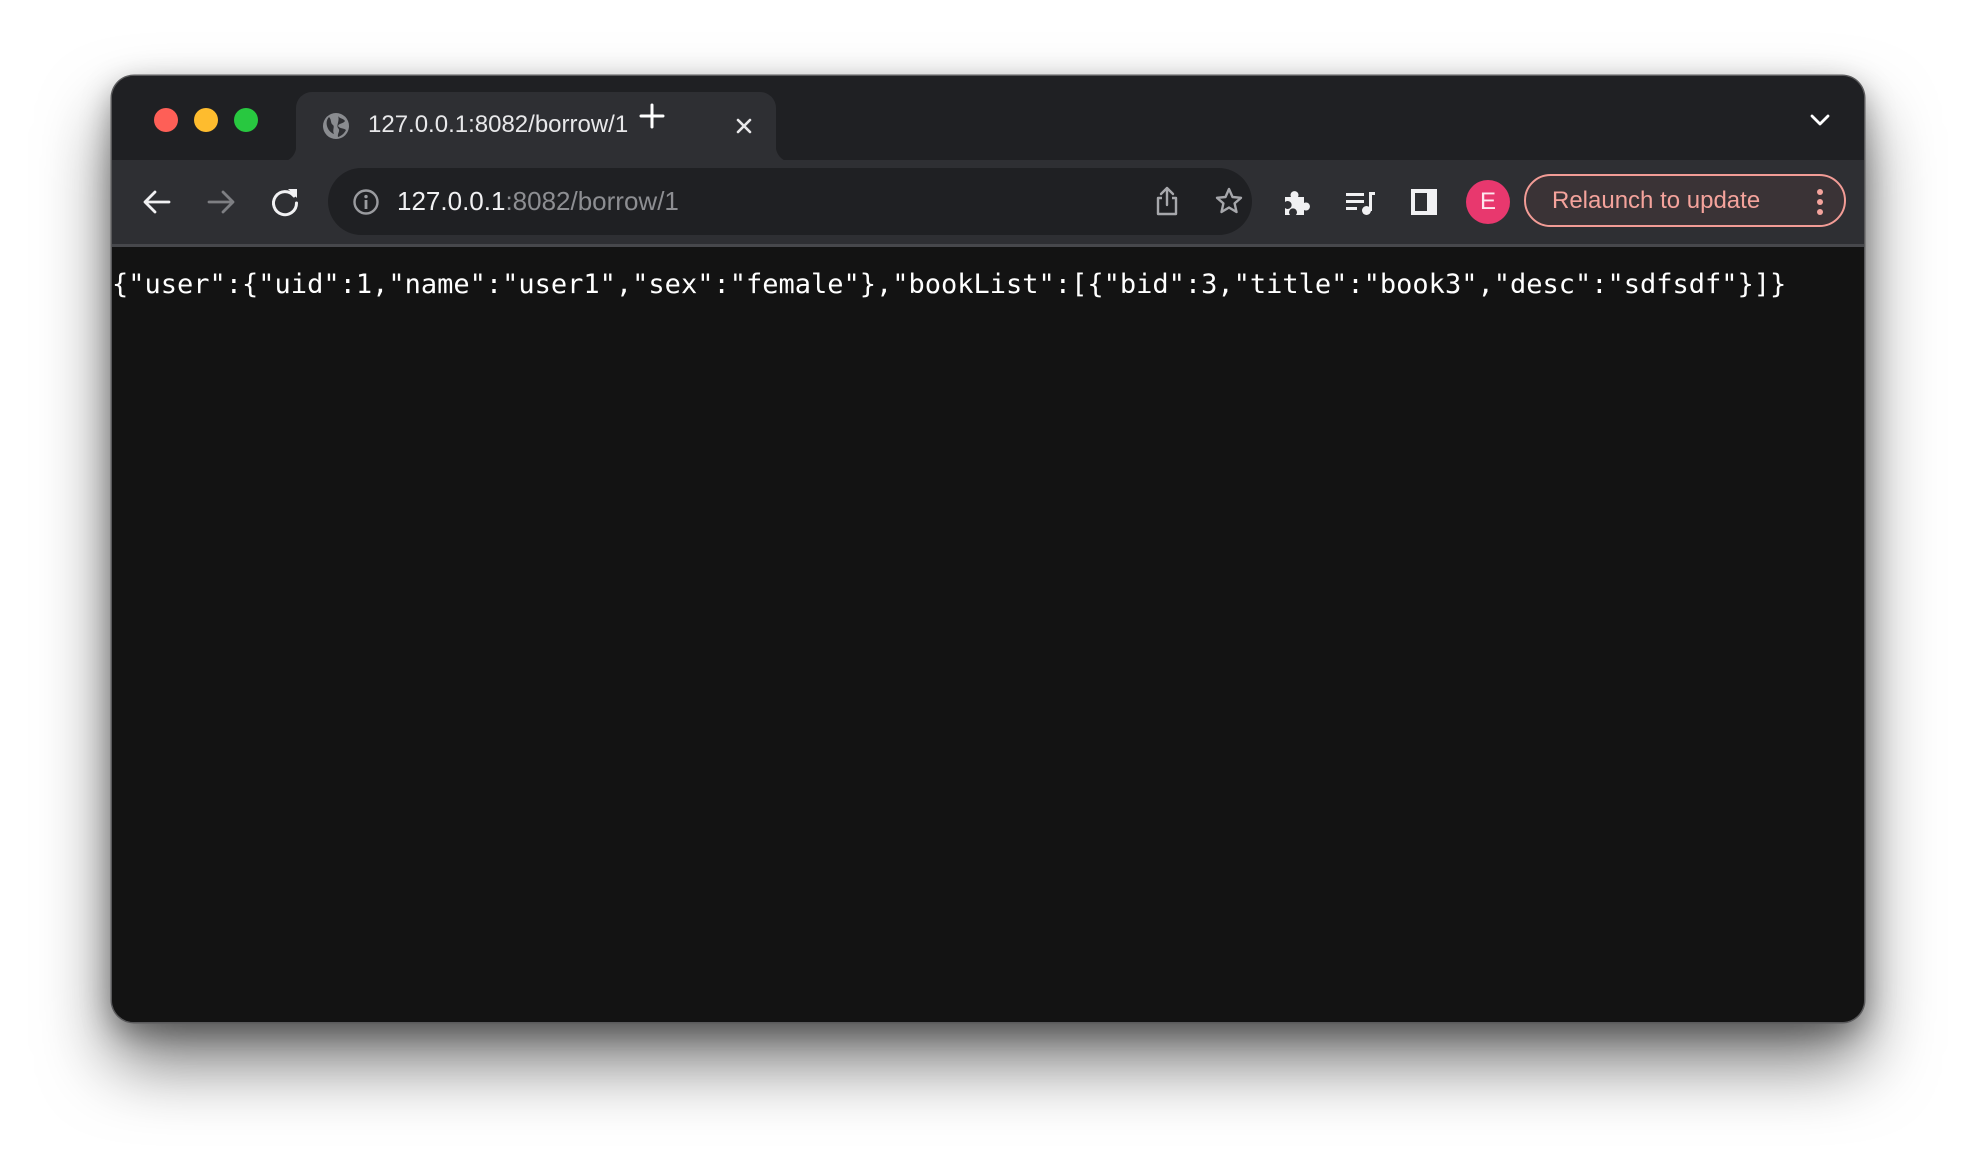  What do you see at coordinates (498, 124) in the screenshot?
I see `tab-title: 127.0.0.1:8082/borrow/1` at bounding box center [498, 124].